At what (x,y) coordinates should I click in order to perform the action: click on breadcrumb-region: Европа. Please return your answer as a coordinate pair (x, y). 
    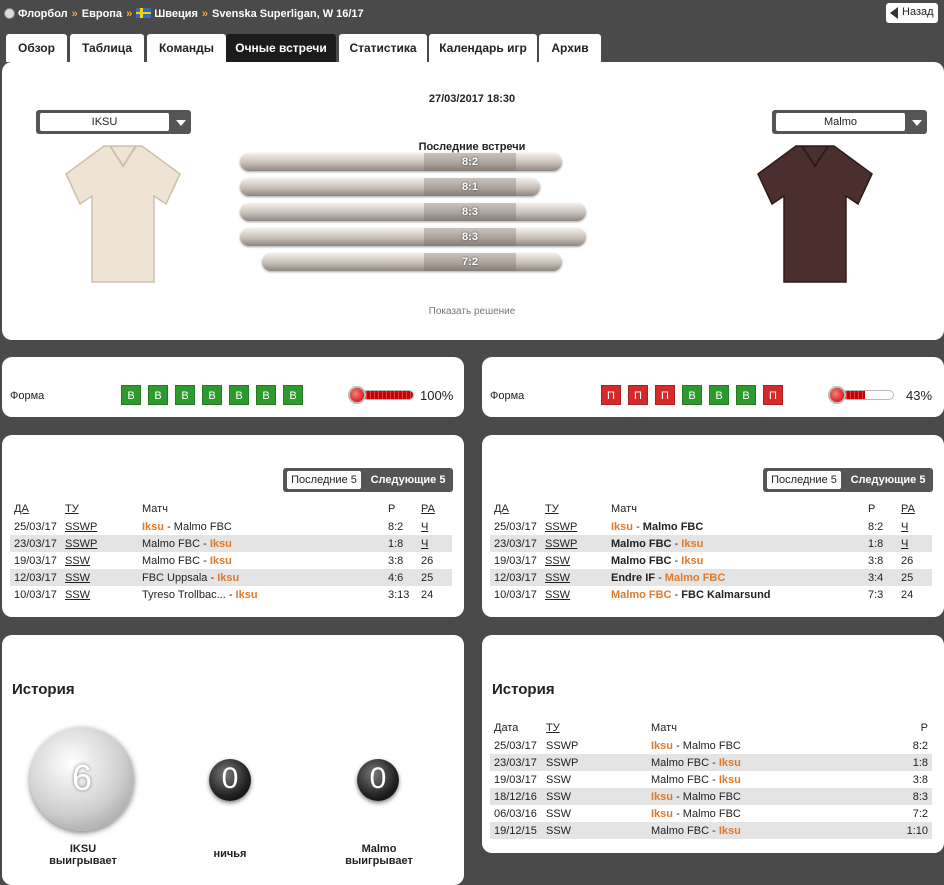
    Looking at the image, I should click on (102, 14).